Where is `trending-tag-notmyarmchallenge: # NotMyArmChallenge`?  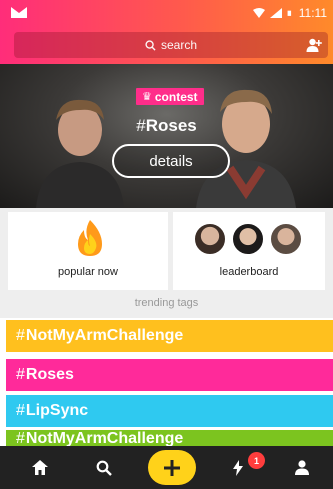 trending-tag-notmyarmchallenge: # NotMyArmChallenge is located at coordinates (169, 336).